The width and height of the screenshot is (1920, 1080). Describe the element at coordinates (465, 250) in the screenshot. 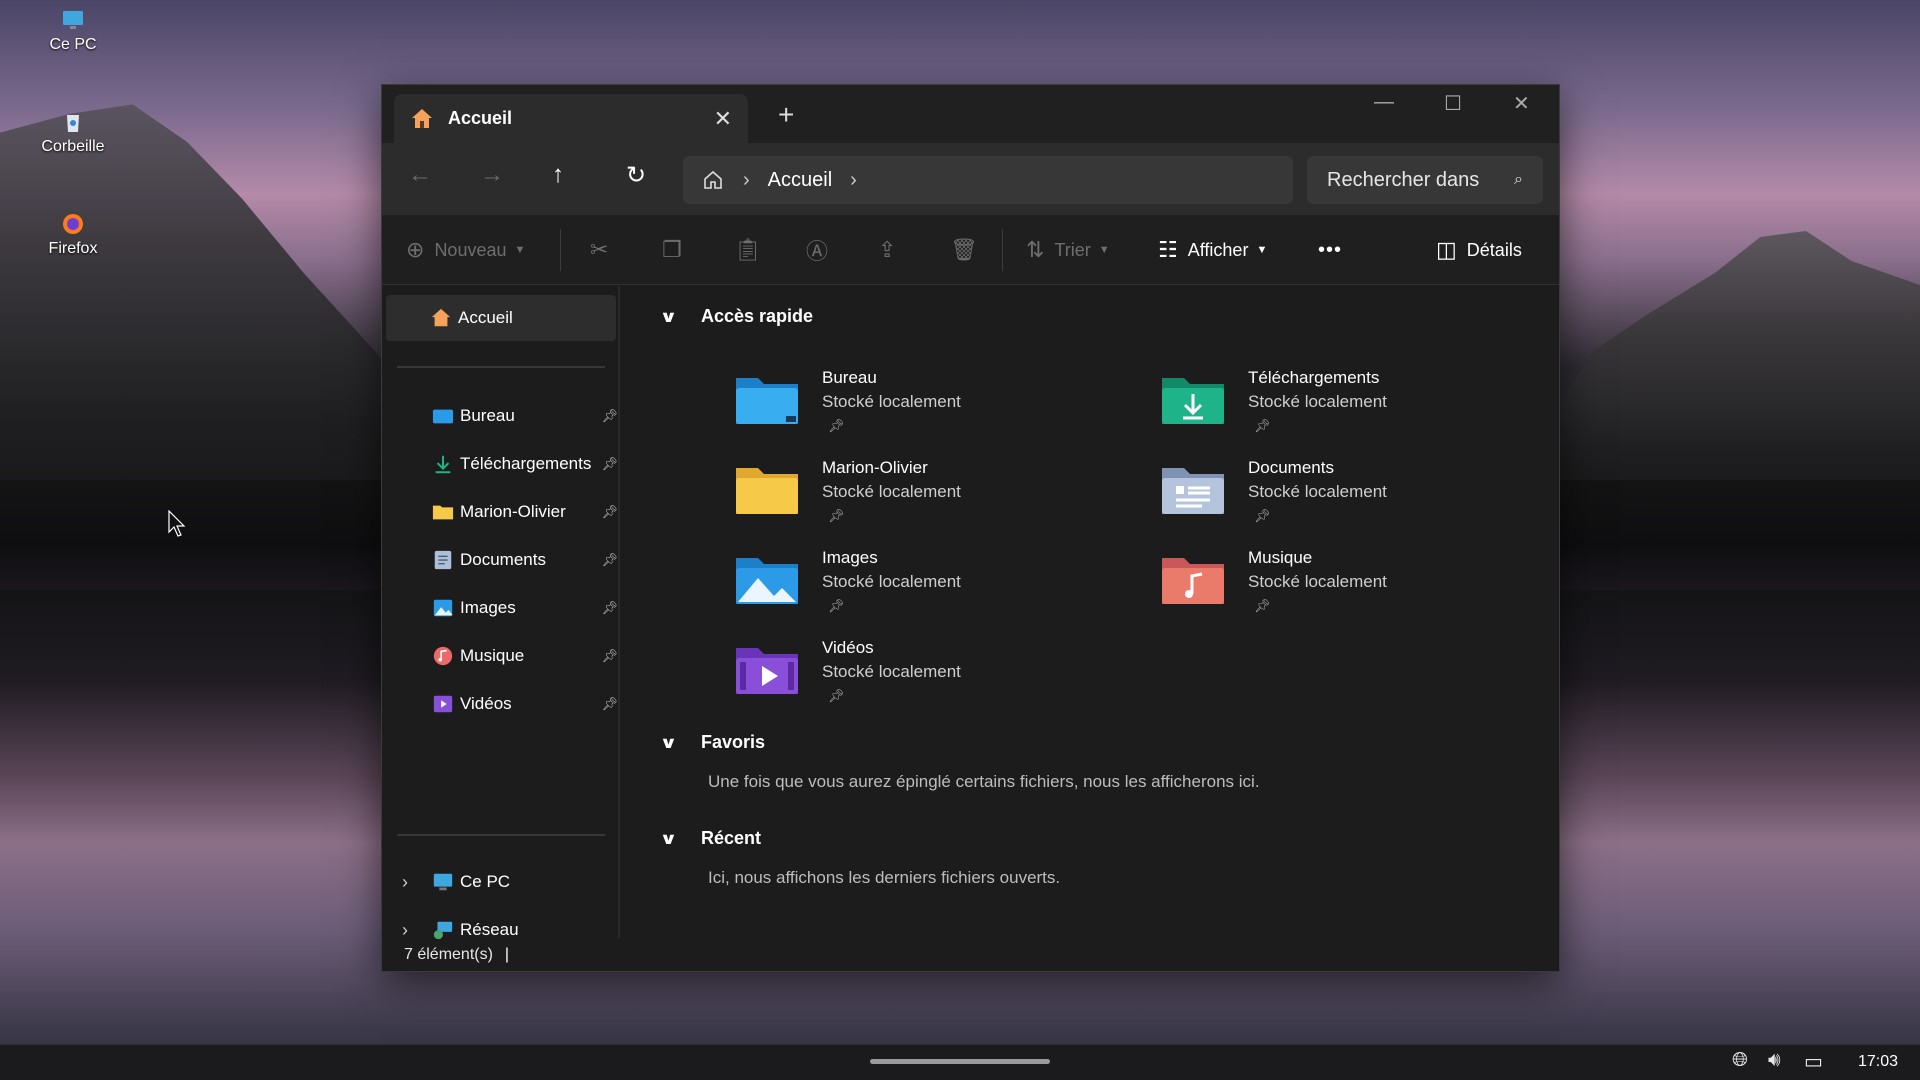

I see `new-button: ⊕ Nouveau ▼` at that location.